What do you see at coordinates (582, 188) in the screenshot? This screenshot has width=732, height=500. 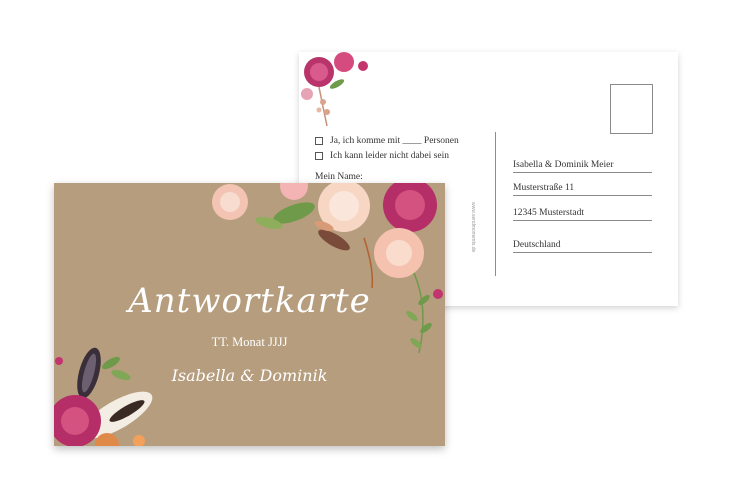 I see `address-line-street: Musterstraße 11` at bounding box center [582, 188].